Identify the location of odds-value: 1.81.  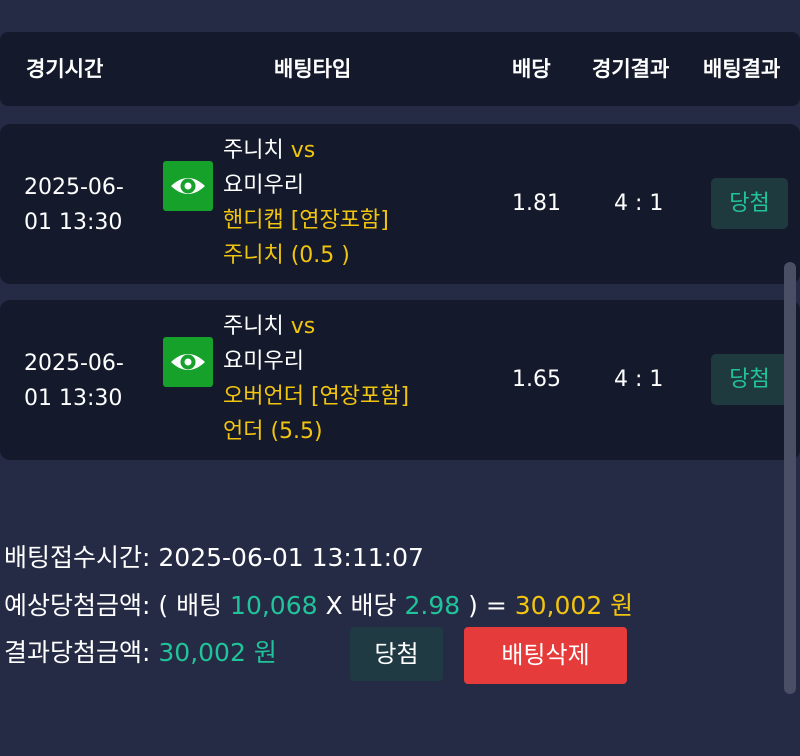
(536, 203).